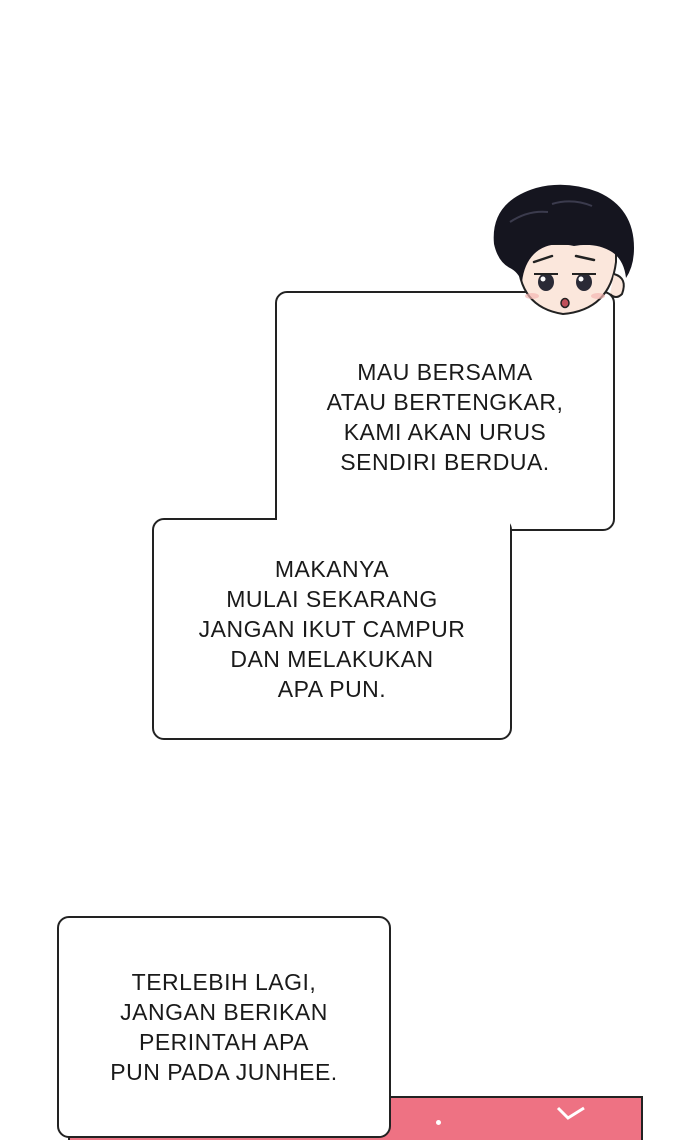  Describe the element at coordinates (332, 599) in the screenshot. I see `bubble-line: MULAI SEKARANG` at that location.